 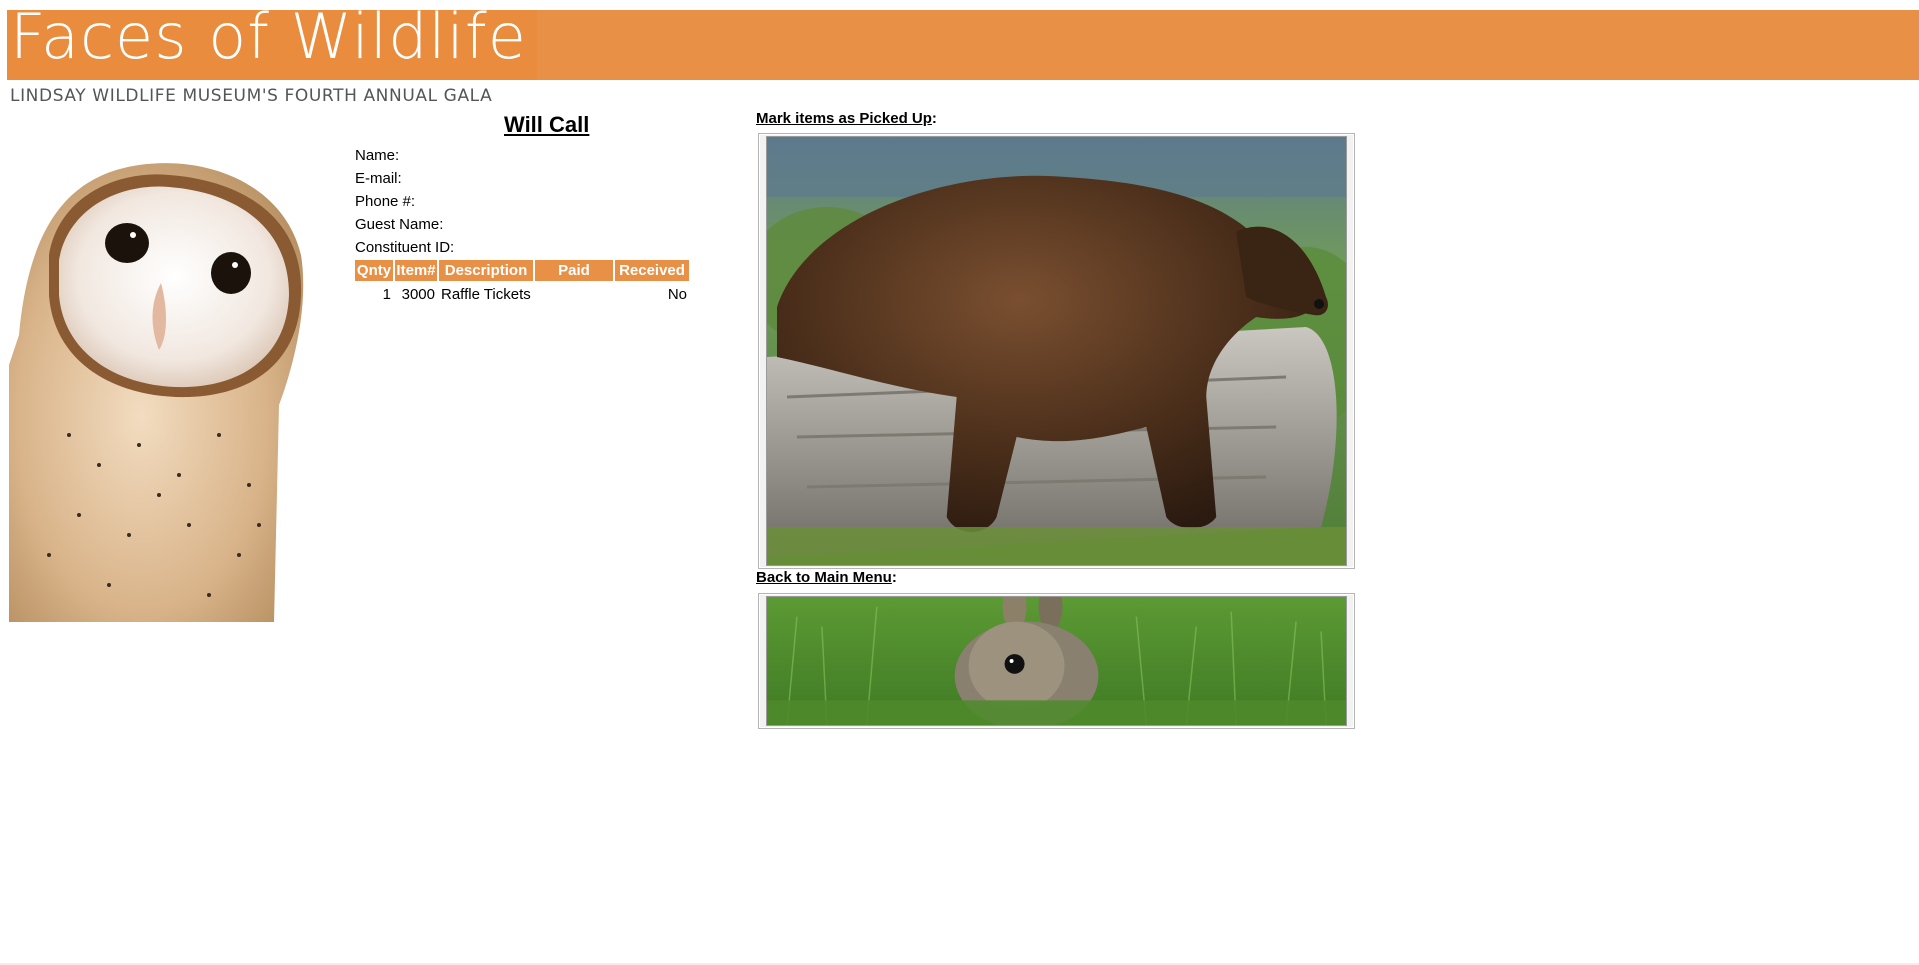 I want to click on cell-item: 3000, so click(x=418, y=294).